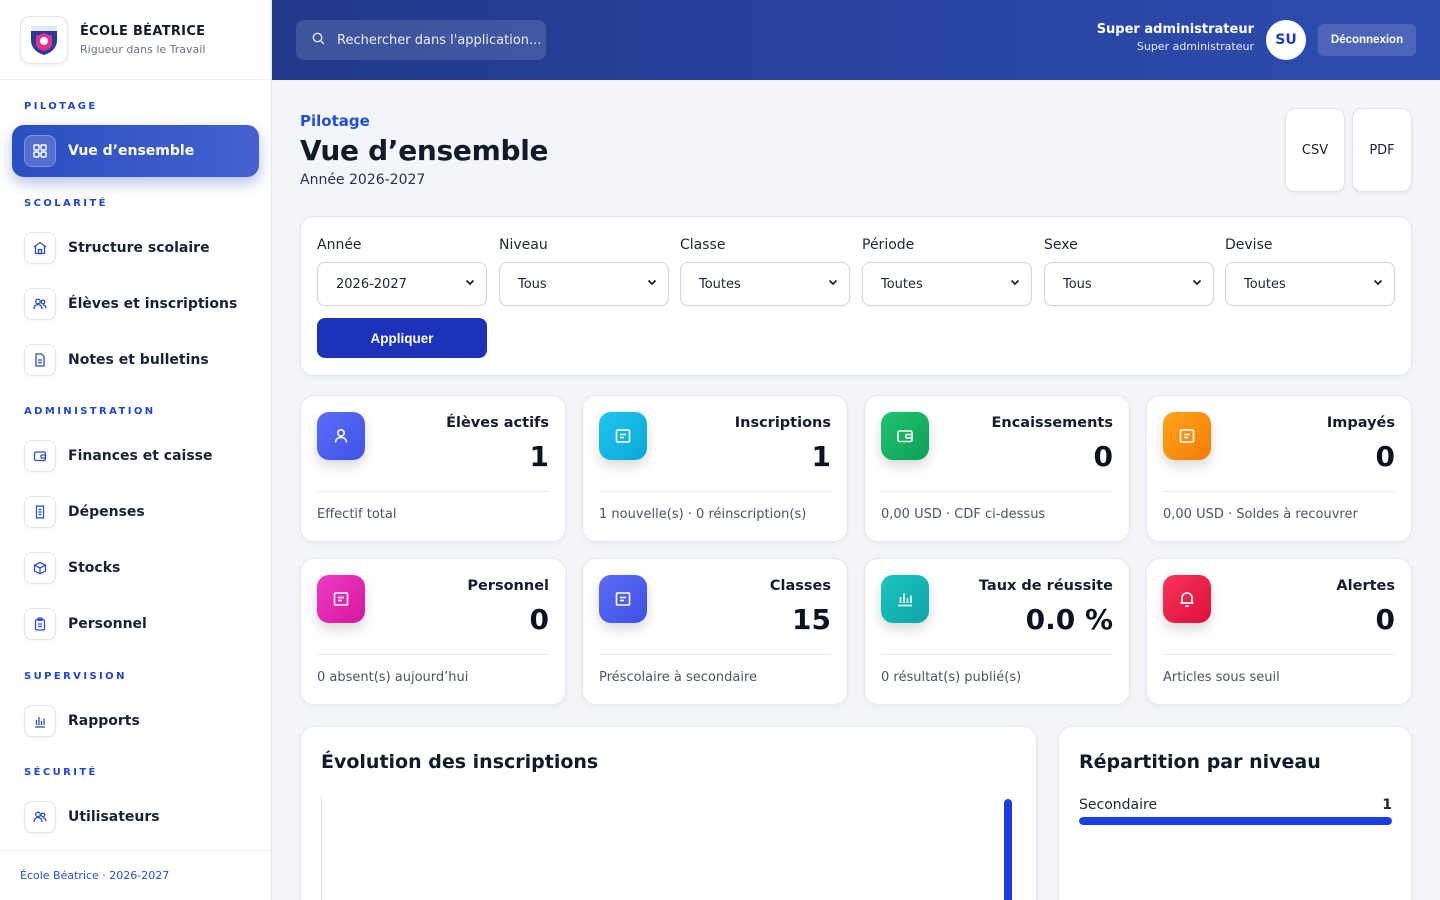  Describe the element at coordinates (1367, 40) in the screenshot. I see `logout-button: Déconnexion` at that location.